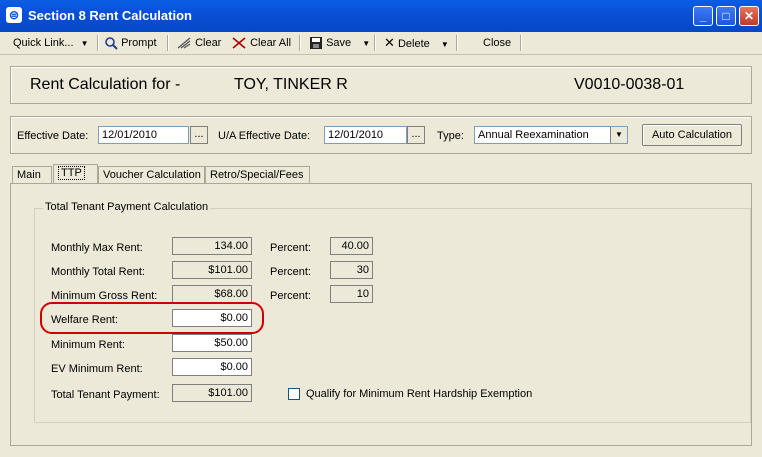 The height and width of the screenshot is (457, 762). What do you see at coordinates (105, 395) in the screenshot?
I see `total-tenant-payment-label: Total Tenant Payment:` at bounding box center [105, 395].